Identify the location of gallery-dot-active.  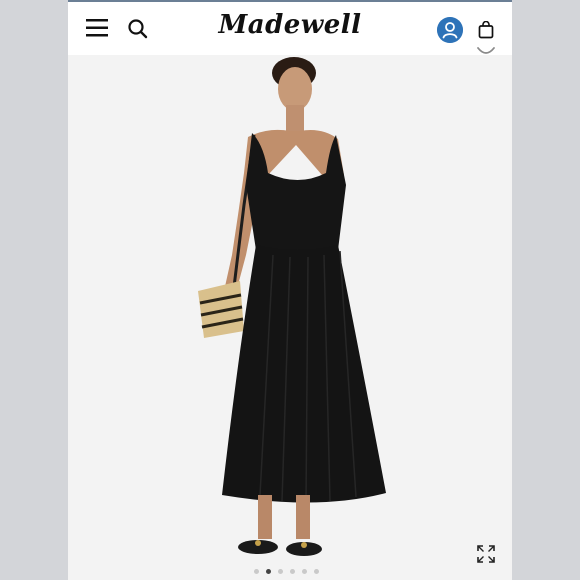
(268, 571).